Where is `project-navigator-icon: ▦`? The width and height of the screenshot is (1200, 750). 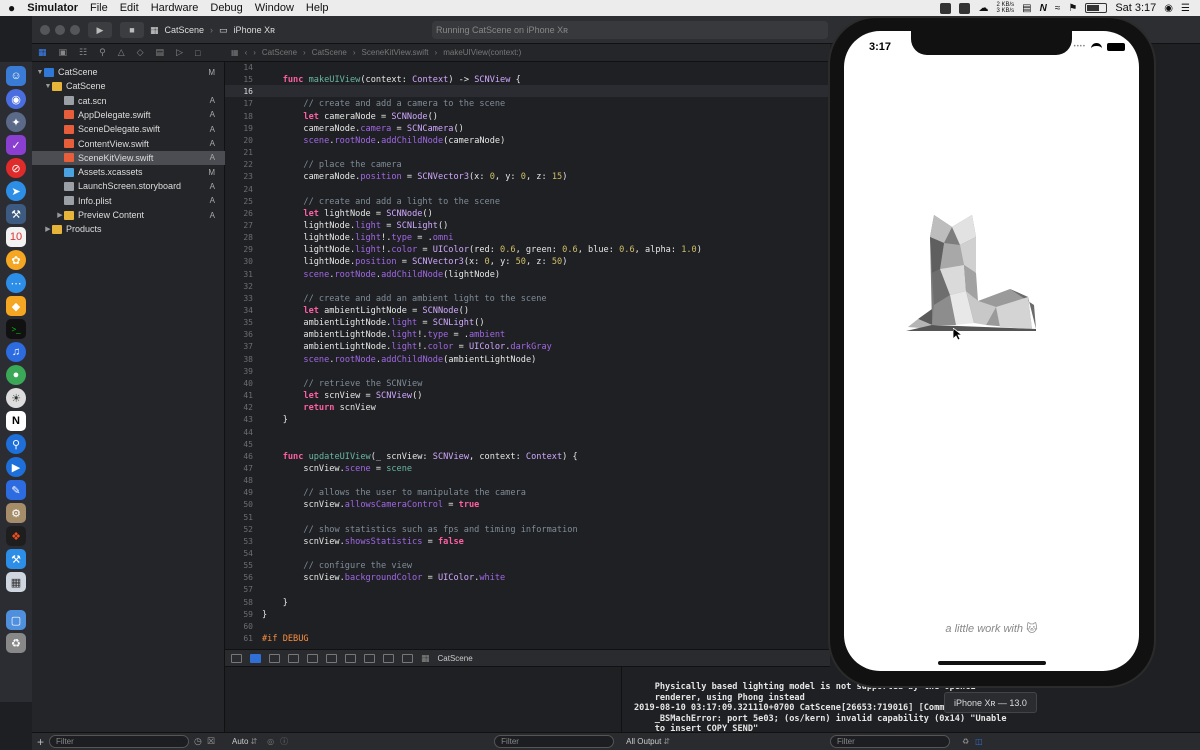 project-navigator-icon: ▦ is located at coordinates (42, 52).